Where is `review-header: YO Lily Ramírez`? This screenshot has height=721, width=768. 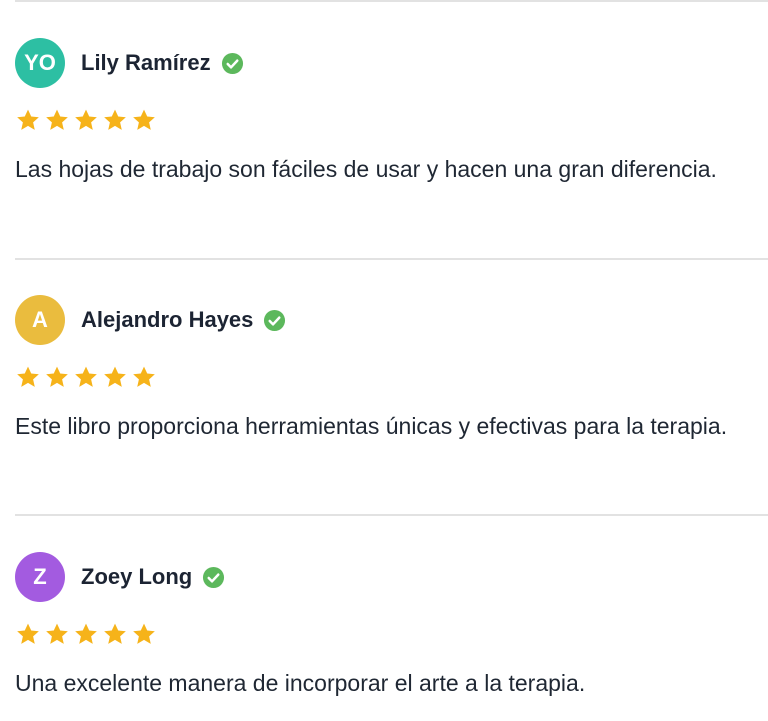
review-header: YO Lily Ramírez is located at coordinates (391, 63).